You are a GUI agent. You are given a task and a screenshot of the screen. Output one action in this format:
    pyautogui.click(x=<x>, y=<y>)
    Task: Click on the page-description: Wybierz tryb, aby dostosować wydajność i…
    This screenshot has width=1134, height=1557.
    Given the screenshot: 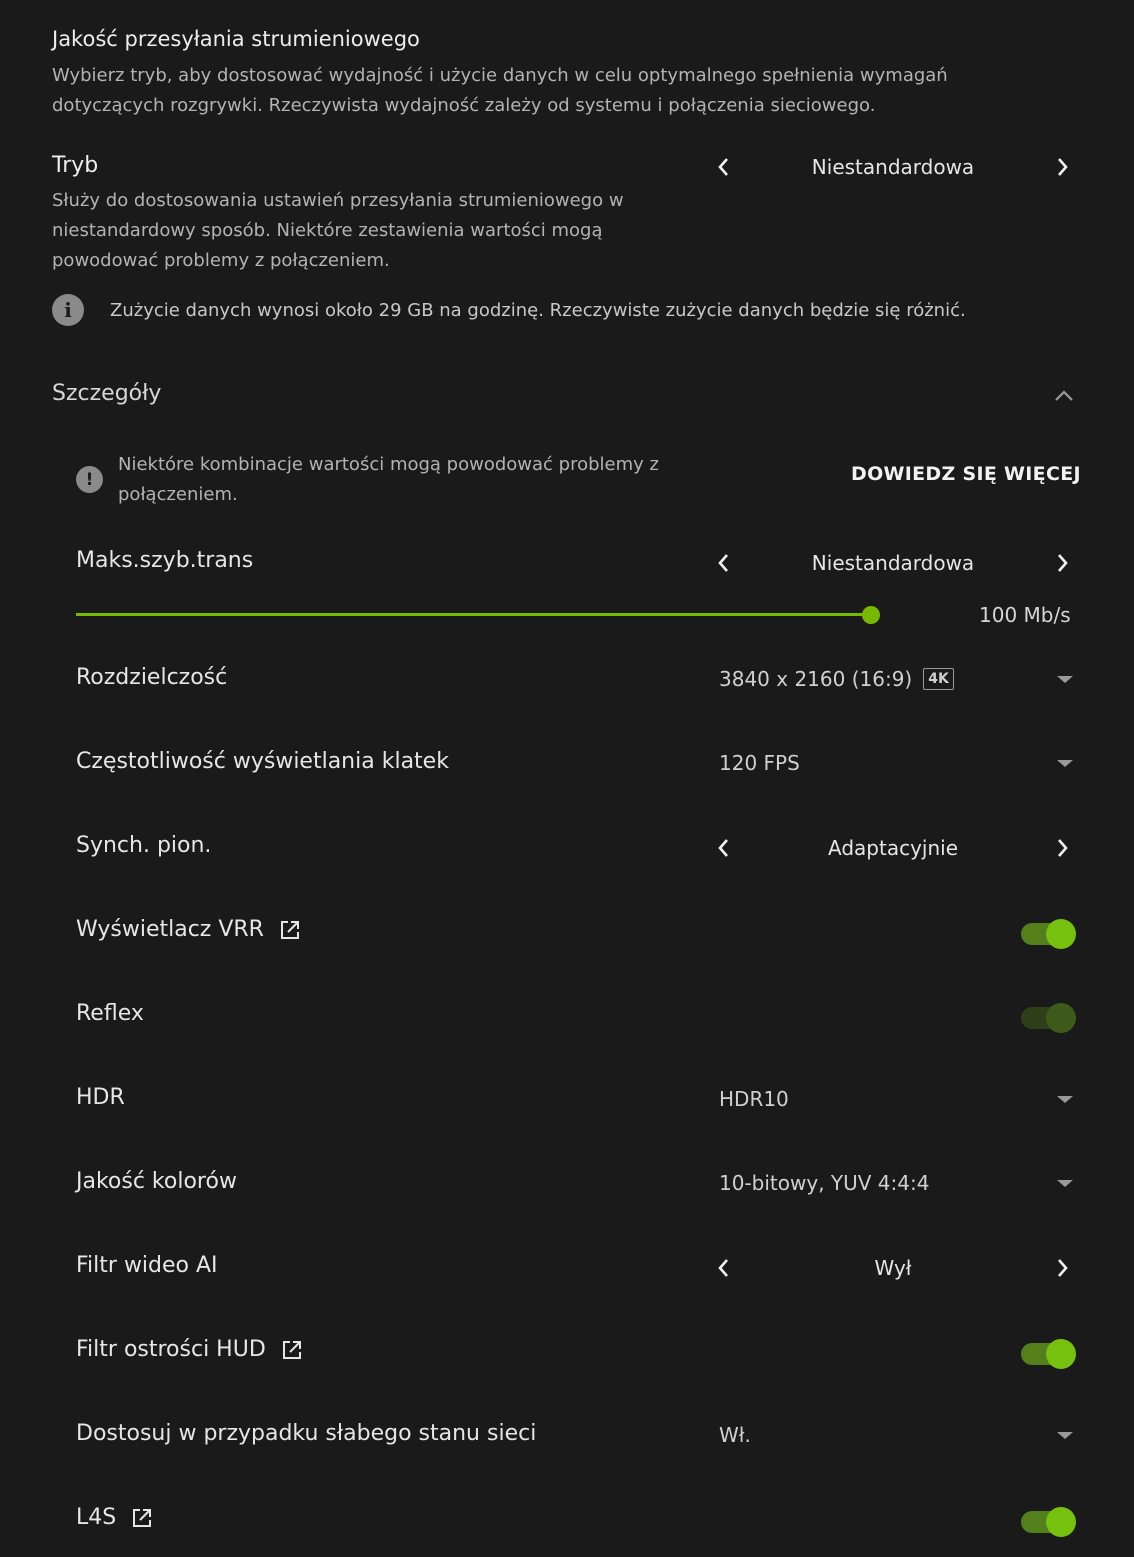 What is the action you would take?
    pyautogui.click(x=500, y=90)
    